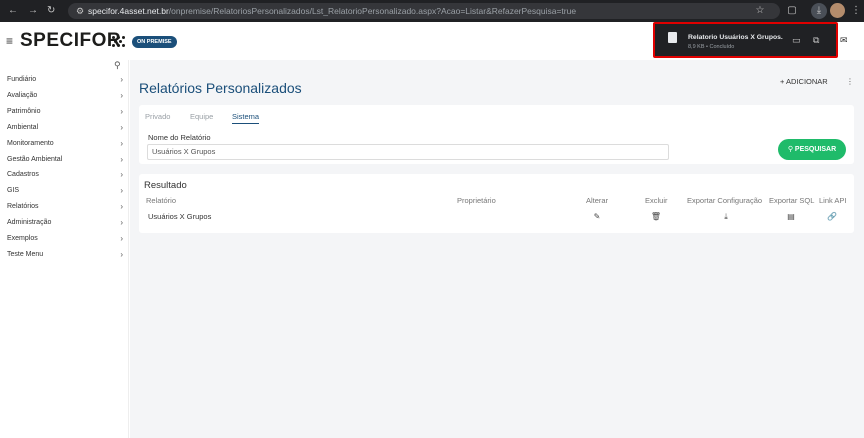  I want to click on edit-icon: ✎, so click(597, 217).